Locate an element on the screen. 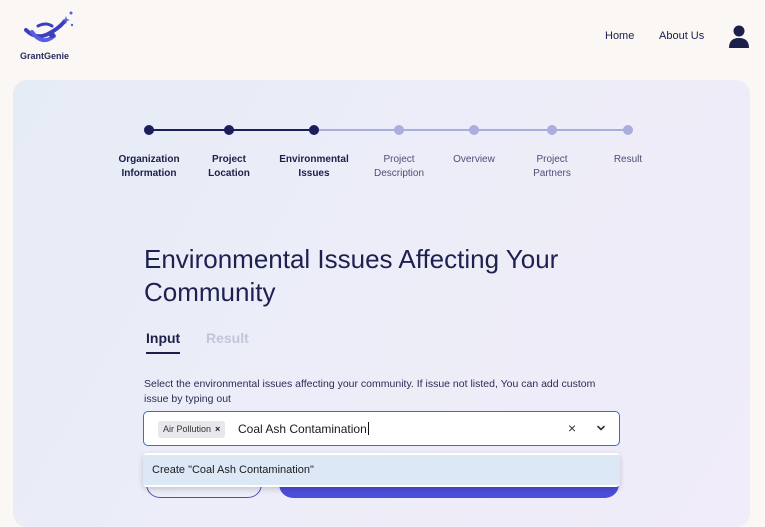  brand-name: GrantGenie is located at coordinates (45, 56).